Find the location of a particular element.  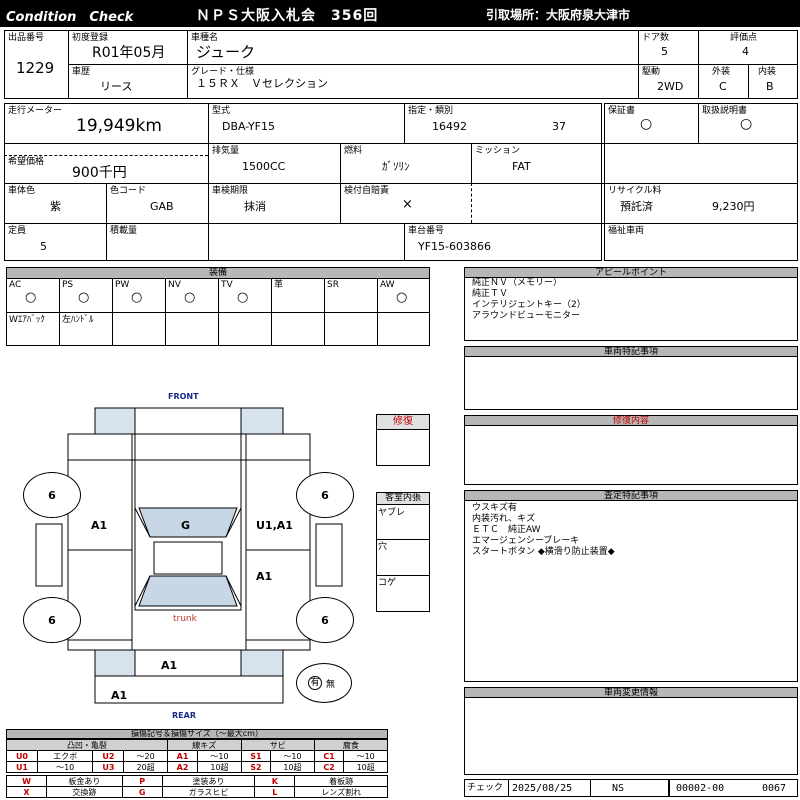

drive: 2WD is located at coordinates (670, 86).